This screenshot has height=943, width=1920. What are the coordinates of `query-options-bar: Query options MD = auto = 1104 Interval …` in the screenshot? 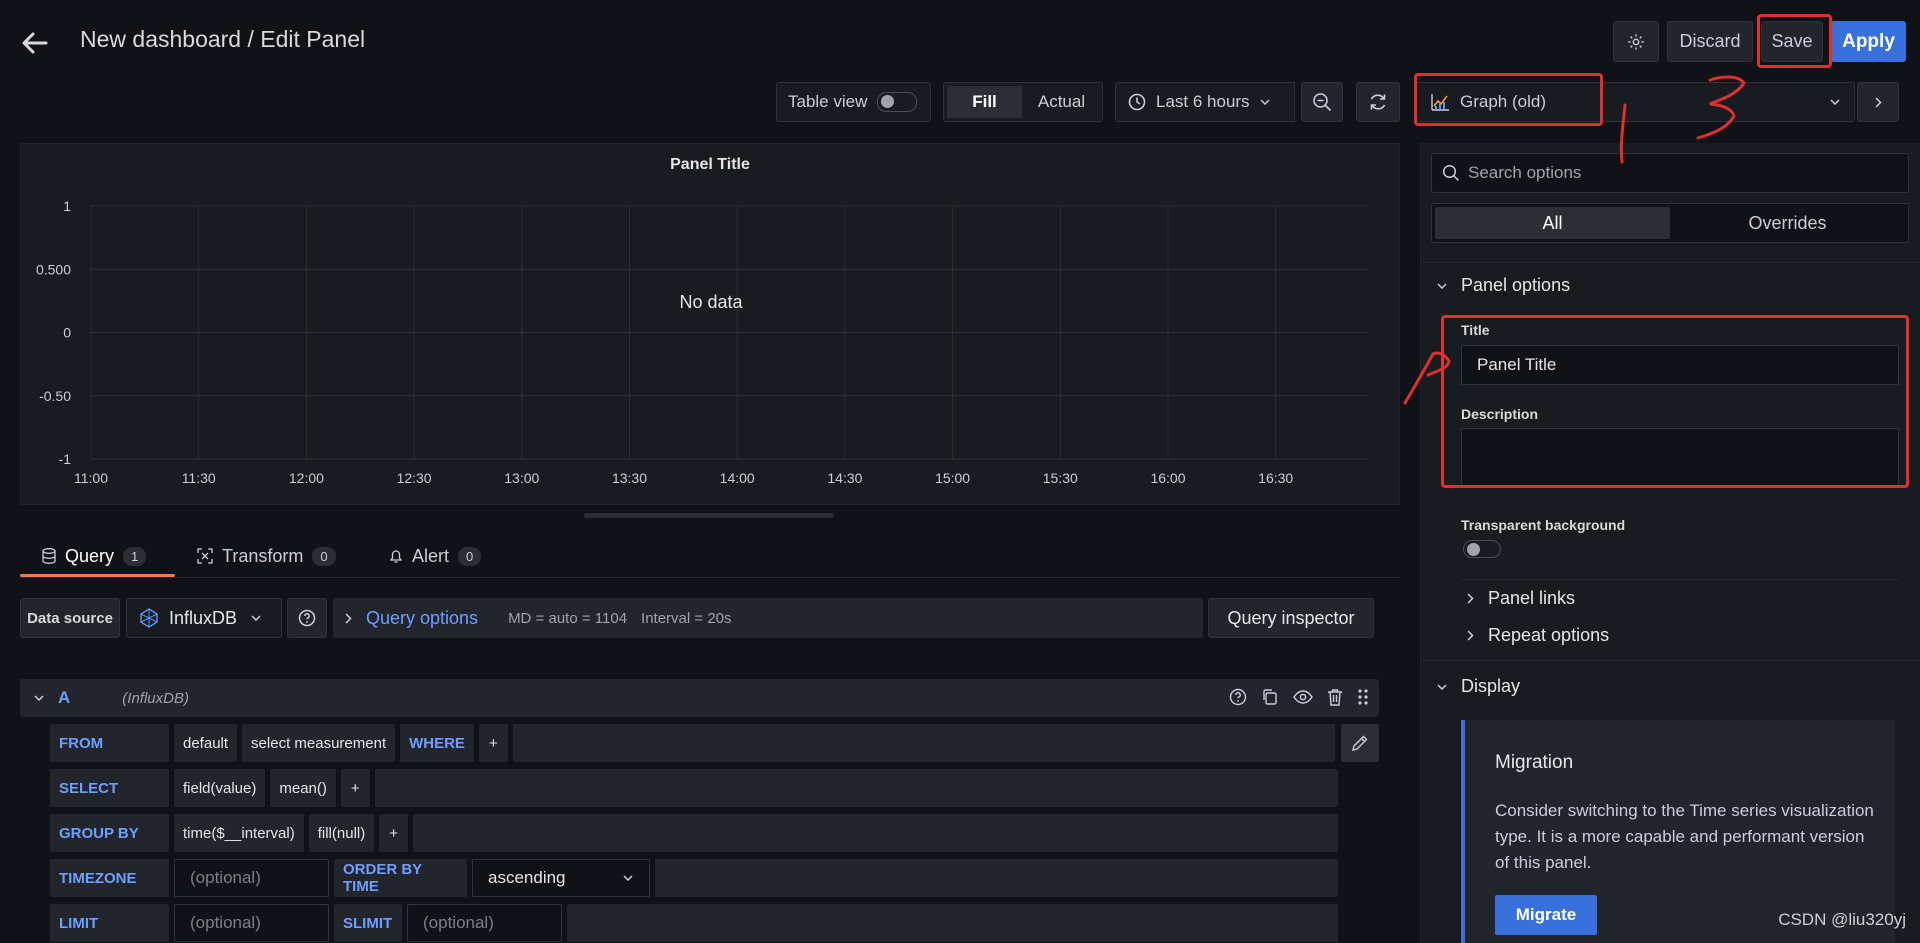 It's located at (768, 618).